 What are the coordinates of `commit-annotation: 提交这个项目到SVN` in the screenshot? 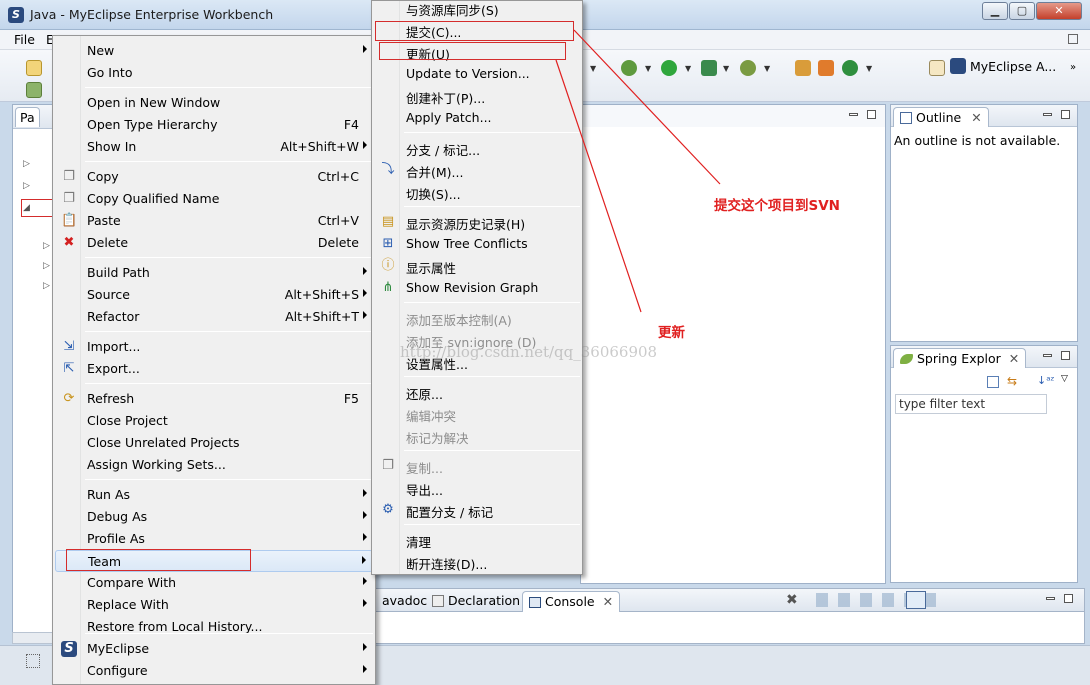 It's located at (777, 206).